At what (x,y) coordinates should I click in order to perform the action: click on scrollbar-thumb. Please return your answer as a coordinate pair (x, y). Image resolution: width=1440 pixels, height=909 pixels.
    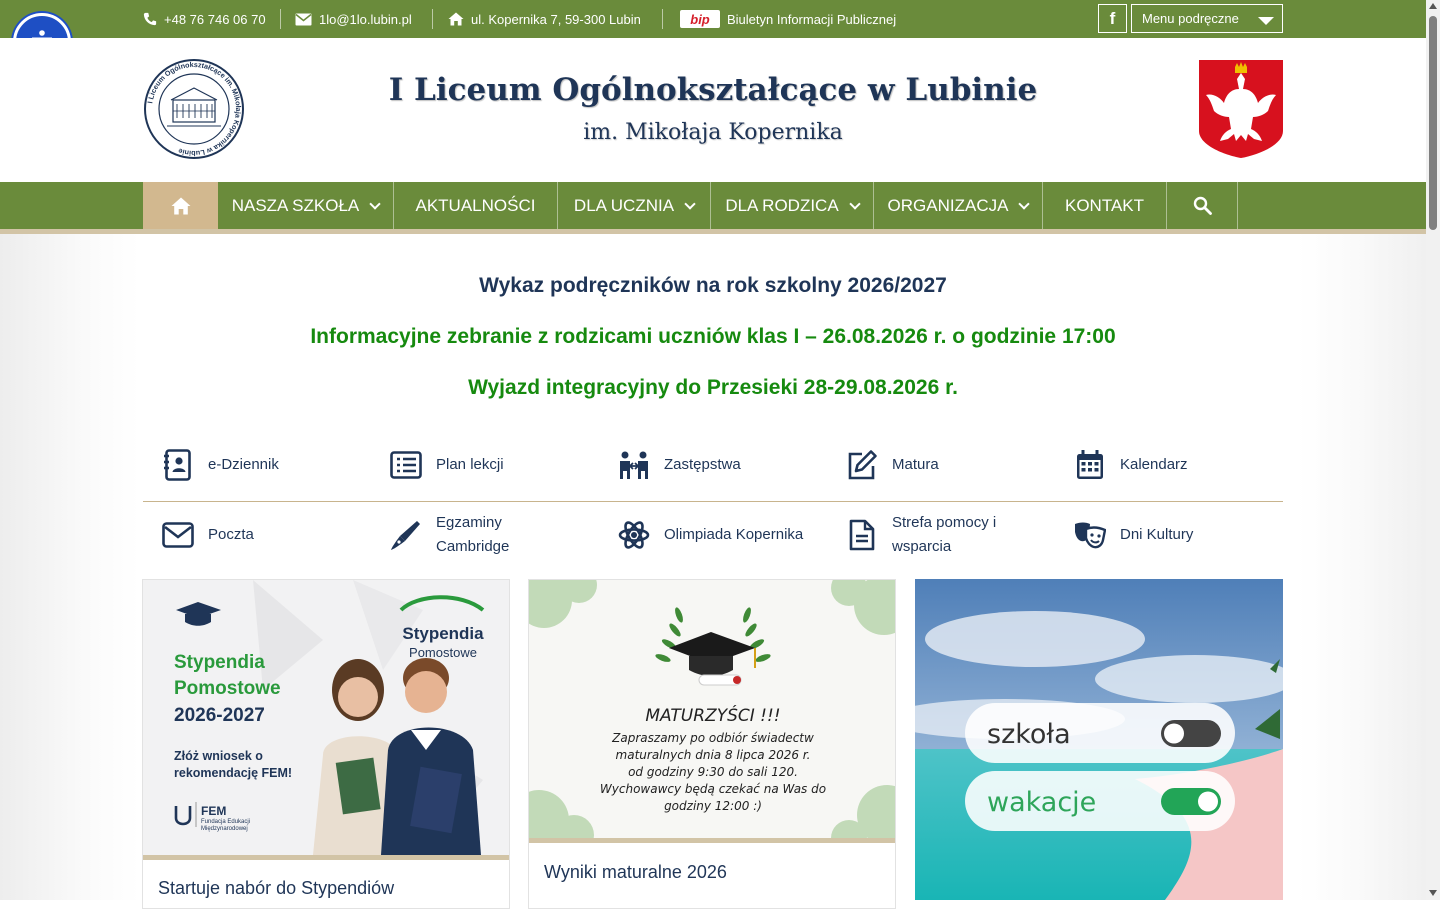
    Looking at the image, I should click on (1433, 123).